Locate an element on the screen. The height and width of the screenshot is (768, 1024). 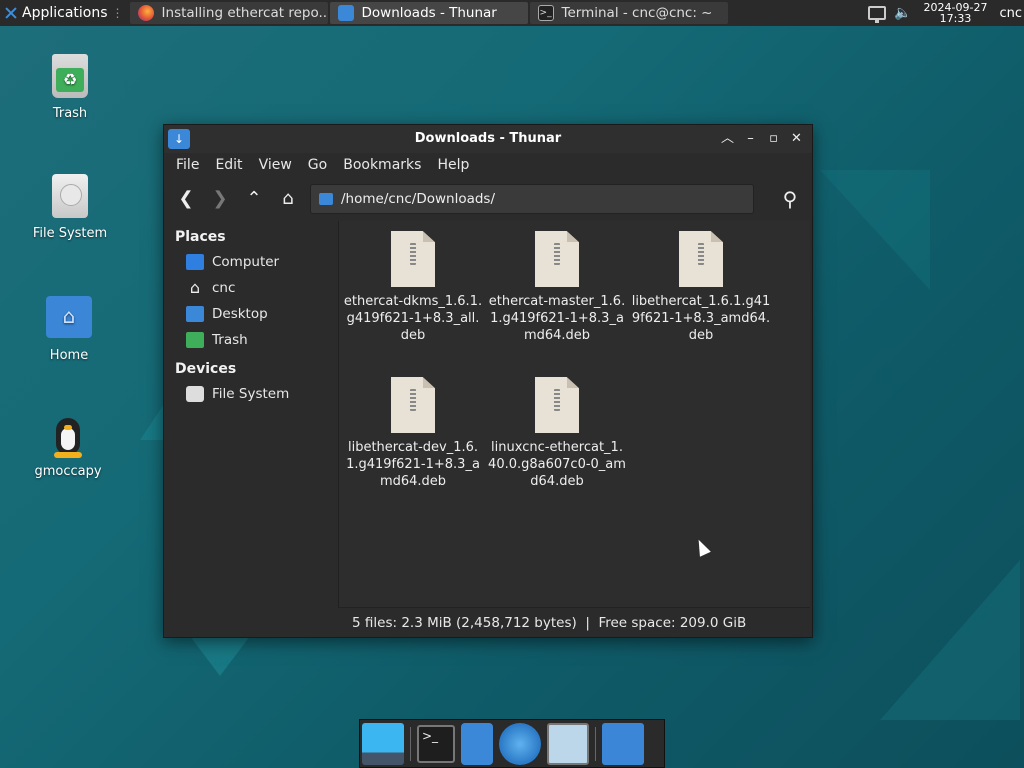
clock: 2024-09-27 17:33 is located at coordinates (956, 13).